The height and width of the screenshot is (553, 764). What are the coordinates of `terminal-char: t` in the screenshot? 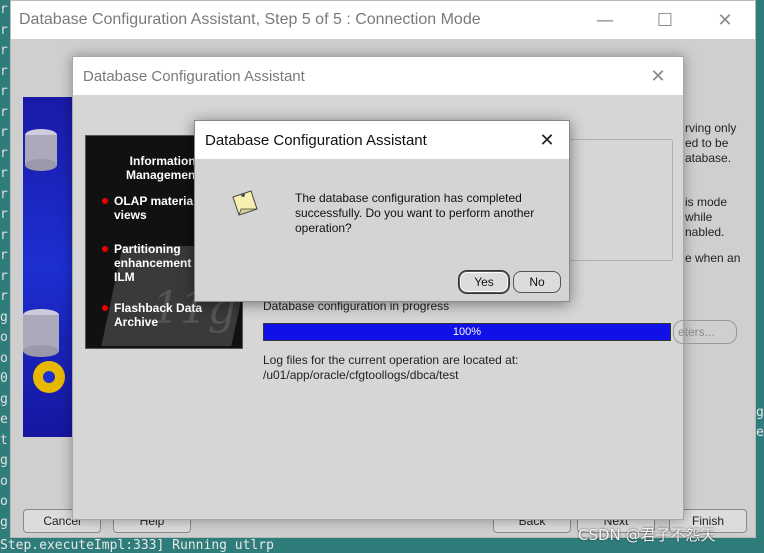 It's located at (4, 440).